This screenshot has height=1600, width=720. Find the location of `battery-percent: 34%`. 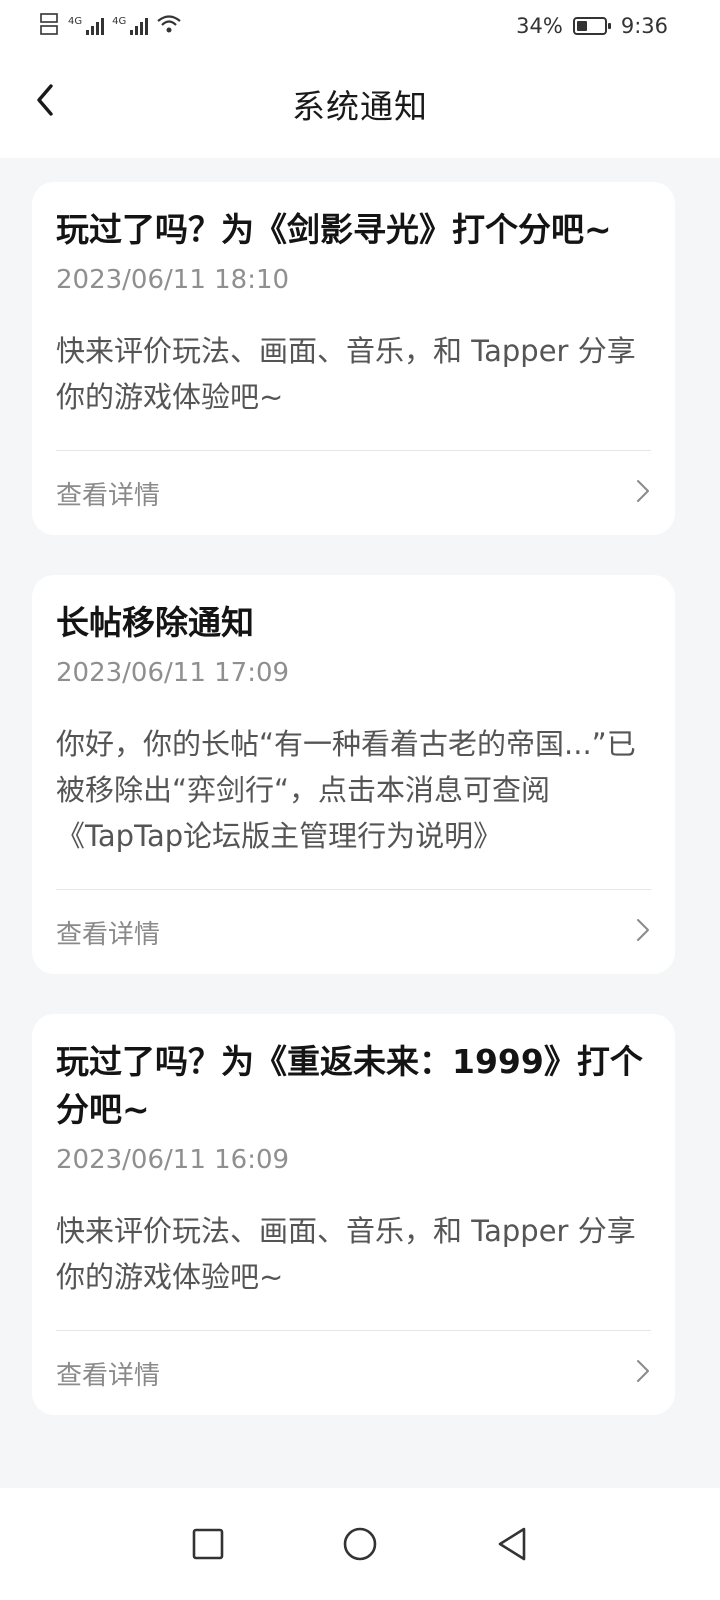

battery-percent: 34% is located at coordinates (539, 26).